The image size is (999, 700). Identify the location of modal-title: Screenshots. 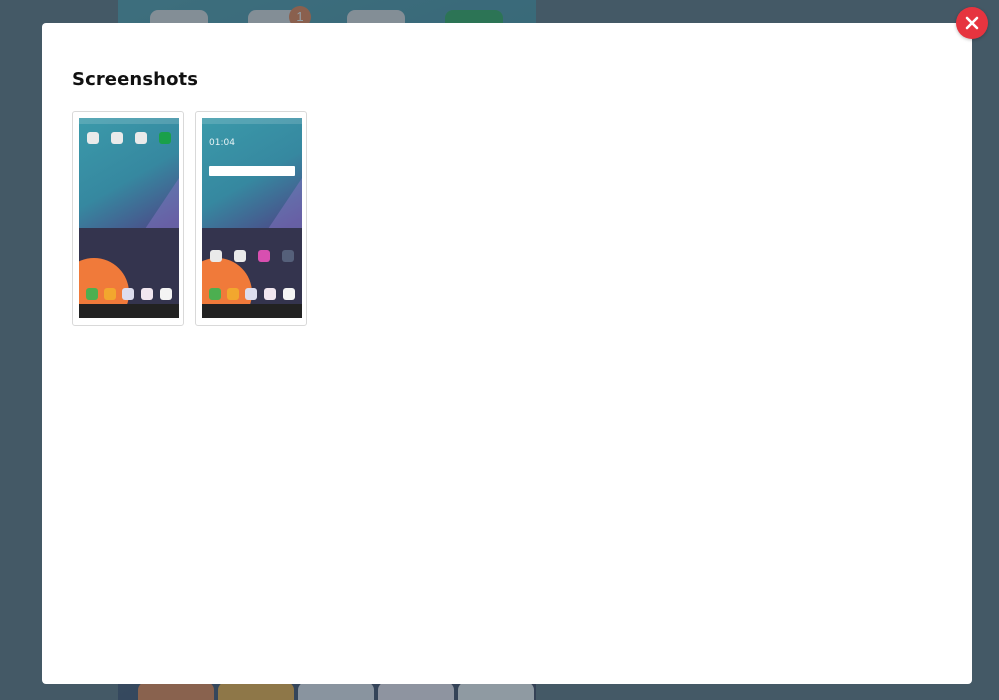
(135, 79).